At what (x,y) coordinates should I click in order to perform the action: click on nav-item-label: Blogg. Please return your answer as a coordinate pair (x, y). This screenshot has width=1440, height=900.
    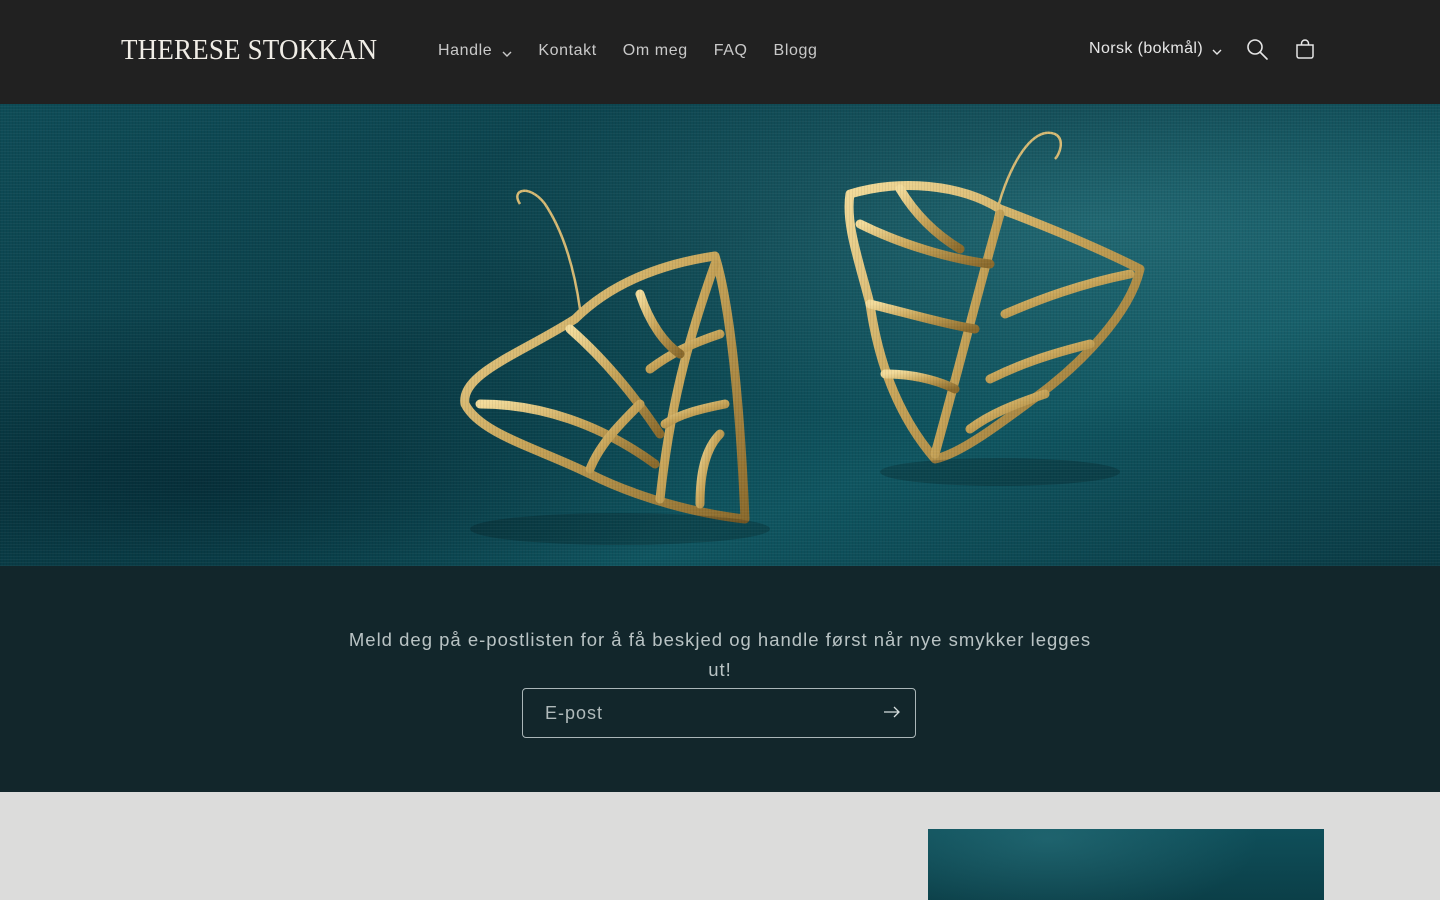
    Looking at the image, I should click on (795, 50).